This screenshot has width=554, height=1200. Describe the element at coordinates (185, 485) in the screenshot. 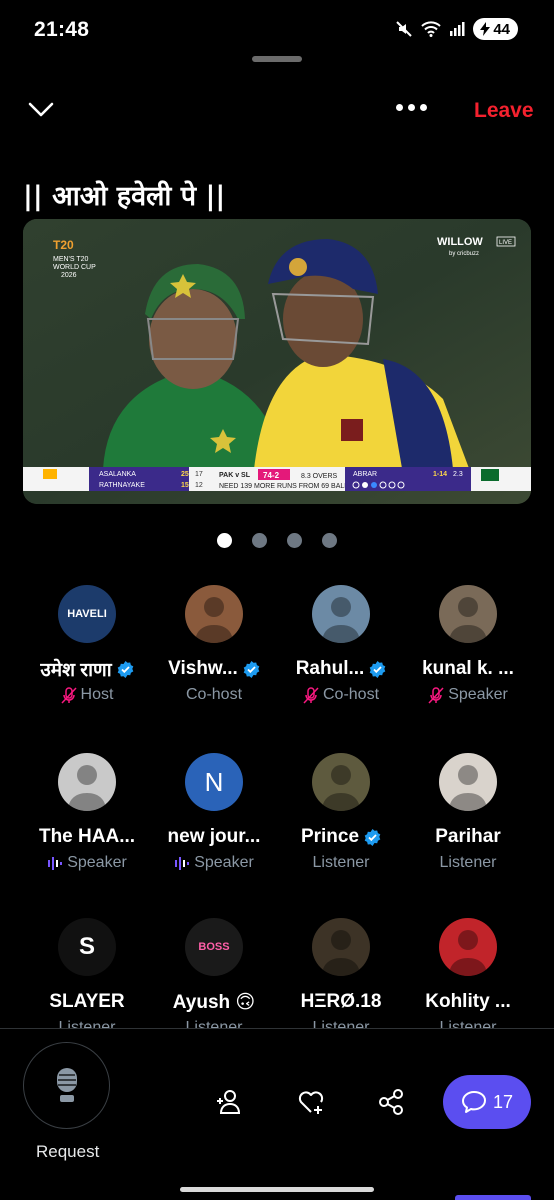

I see `svg-text: 15` at that location.